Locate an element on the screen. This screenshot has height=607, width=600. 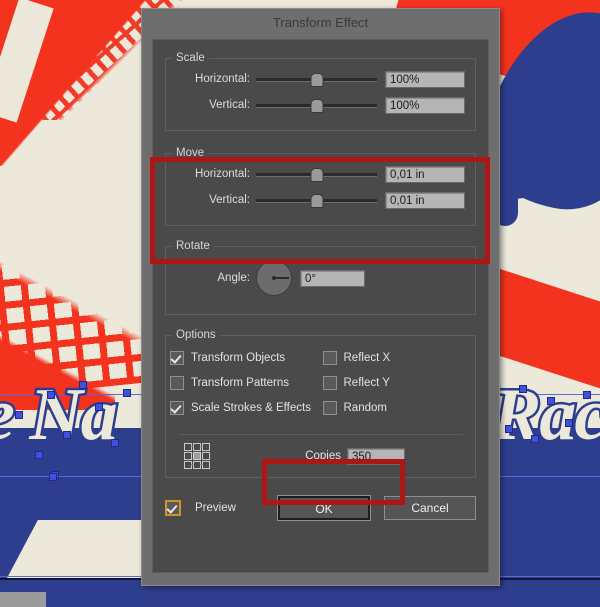
scale-vertical-label: Vertical: is located at coordinates (229, 105).